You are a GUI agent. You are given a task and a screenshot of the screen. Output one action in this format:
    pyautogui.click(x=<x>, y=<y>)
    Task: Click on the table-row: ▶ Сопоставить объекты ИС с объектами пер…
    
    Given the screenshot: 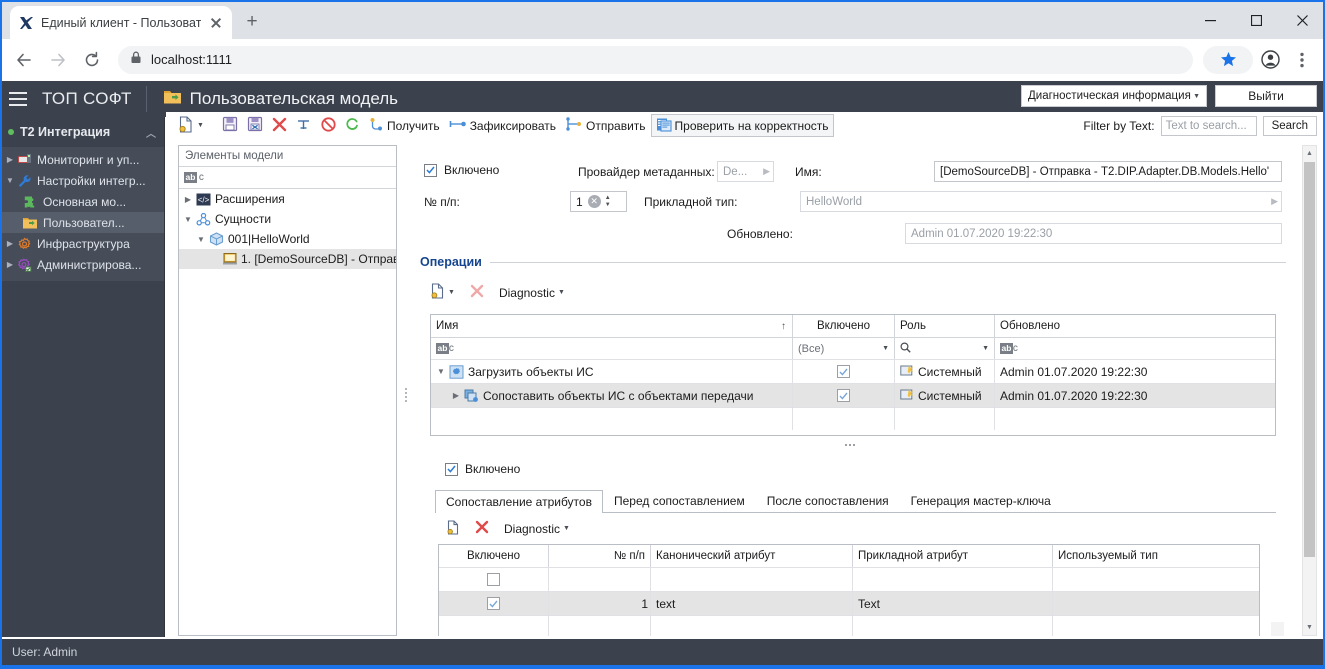 What is the action you would take?
    pyautogui.click(x=853, y=395)
    